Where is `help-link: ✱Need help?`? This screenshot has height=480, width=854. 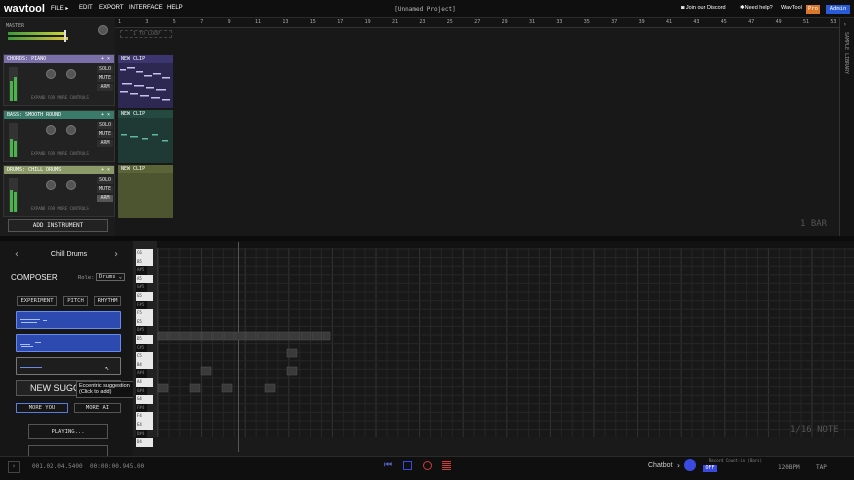 help-link: ✱Need help? is located at coordinates (756, 8).